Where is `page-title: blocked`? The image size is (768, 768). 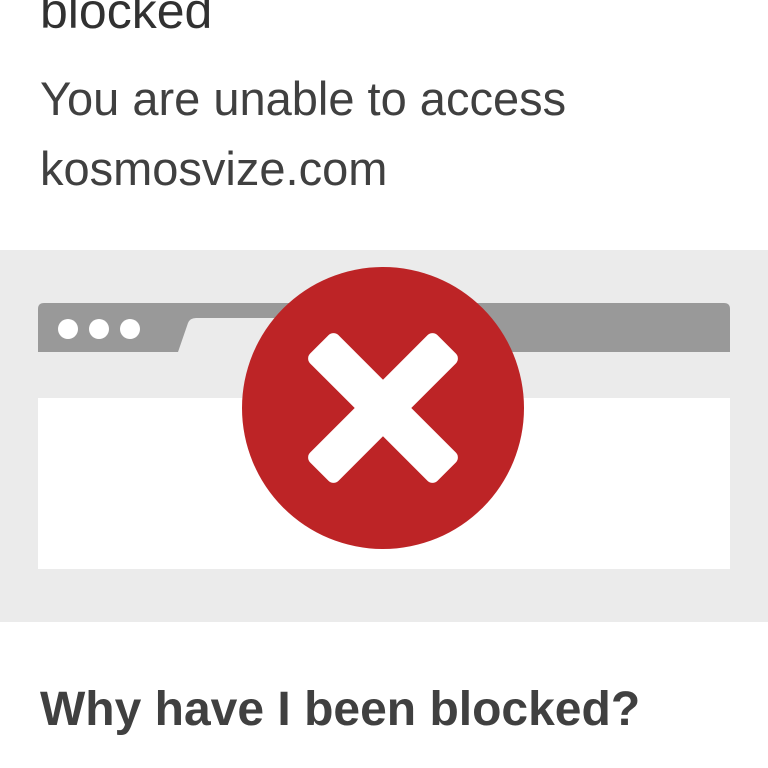 page-title: blocked is located at coordinates (126, 19).